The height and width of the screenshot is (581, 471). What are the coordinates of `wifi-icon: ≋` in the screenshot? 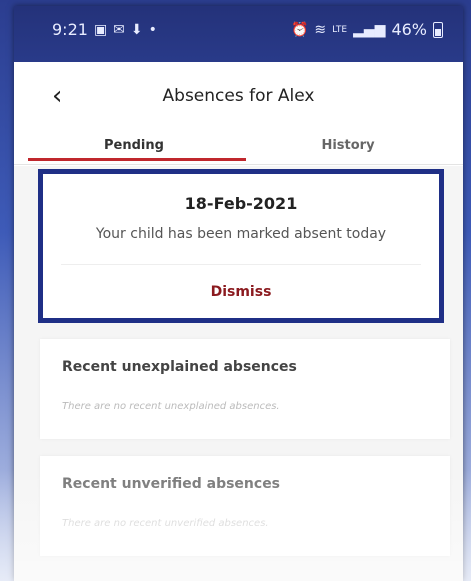 It's located at (320, 29).